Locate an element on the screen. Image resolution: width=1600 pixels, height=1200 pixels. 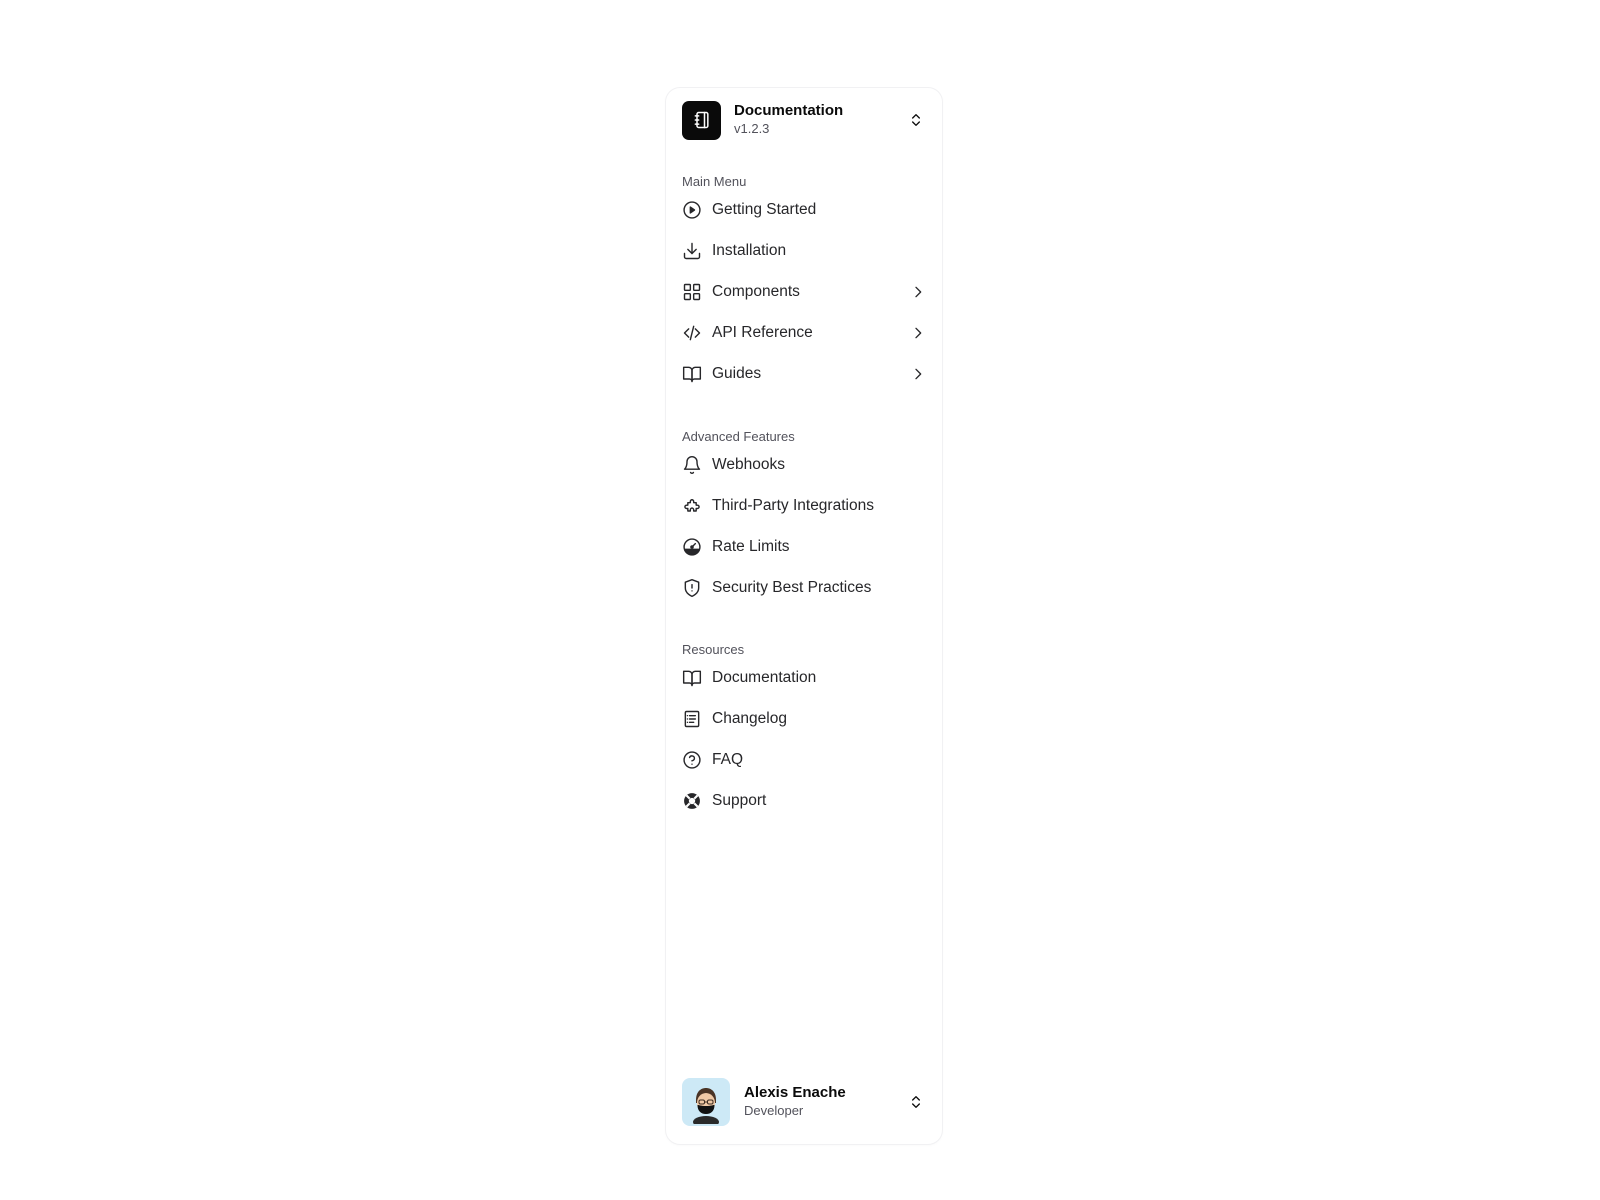
nav-item-label: Guides is located at coordinates (737, 373).